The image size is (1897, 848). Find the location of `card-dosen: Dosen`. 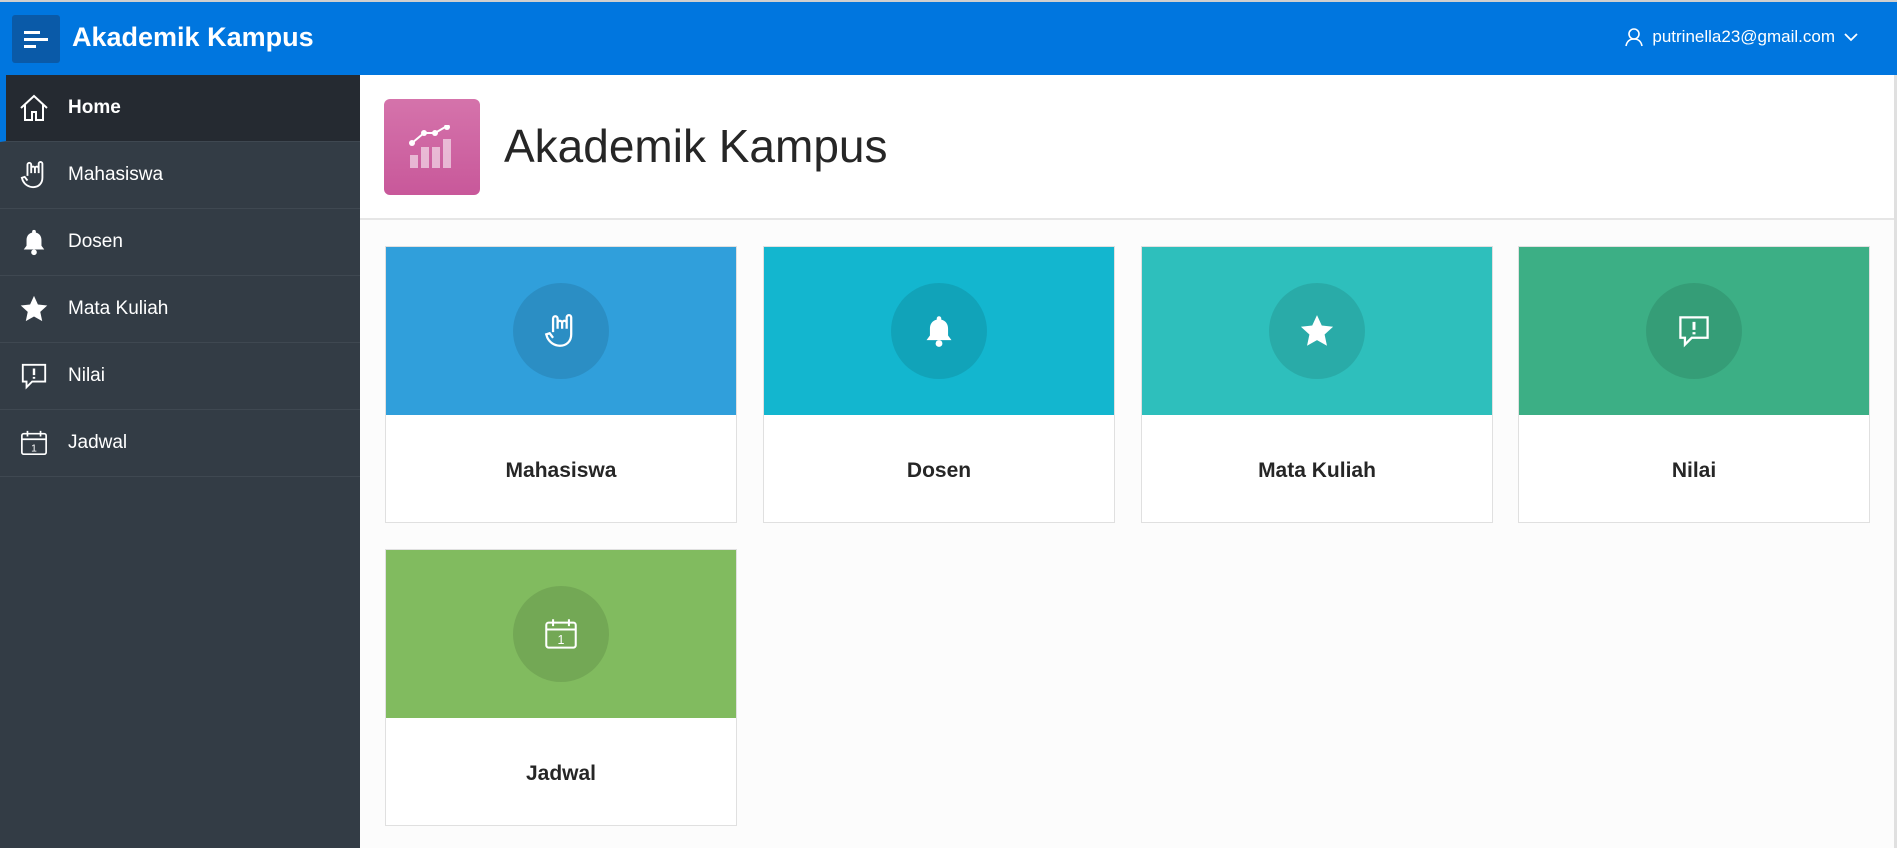

card-dosen: Dosen is located at coordinates (939, 384).